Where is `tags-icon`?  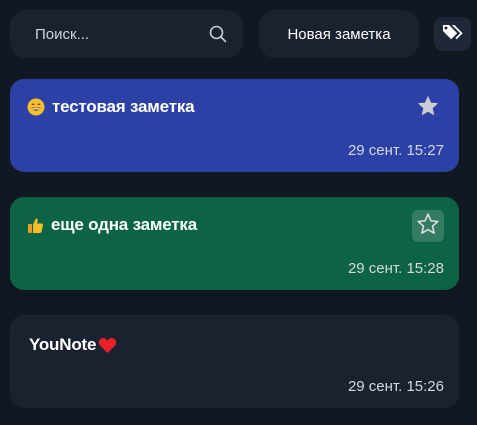 tags-icon is located at coordinates (453, 34).